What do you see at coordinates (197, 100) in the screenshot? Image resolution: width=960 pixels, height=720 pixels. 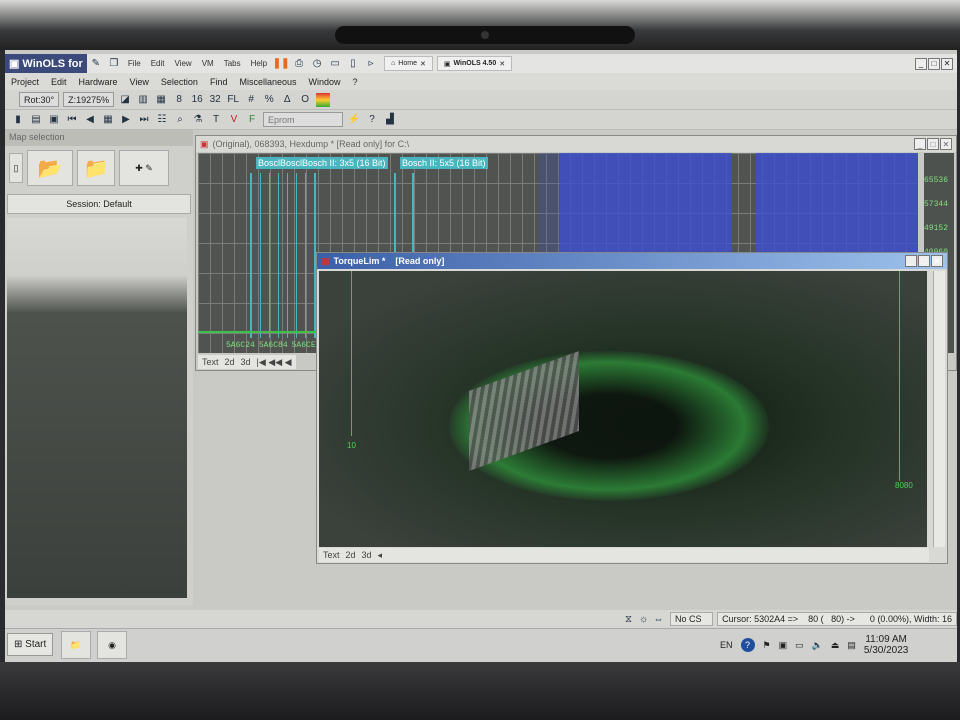 I see `bit16-button: 16` at bounding box center [197, 100].